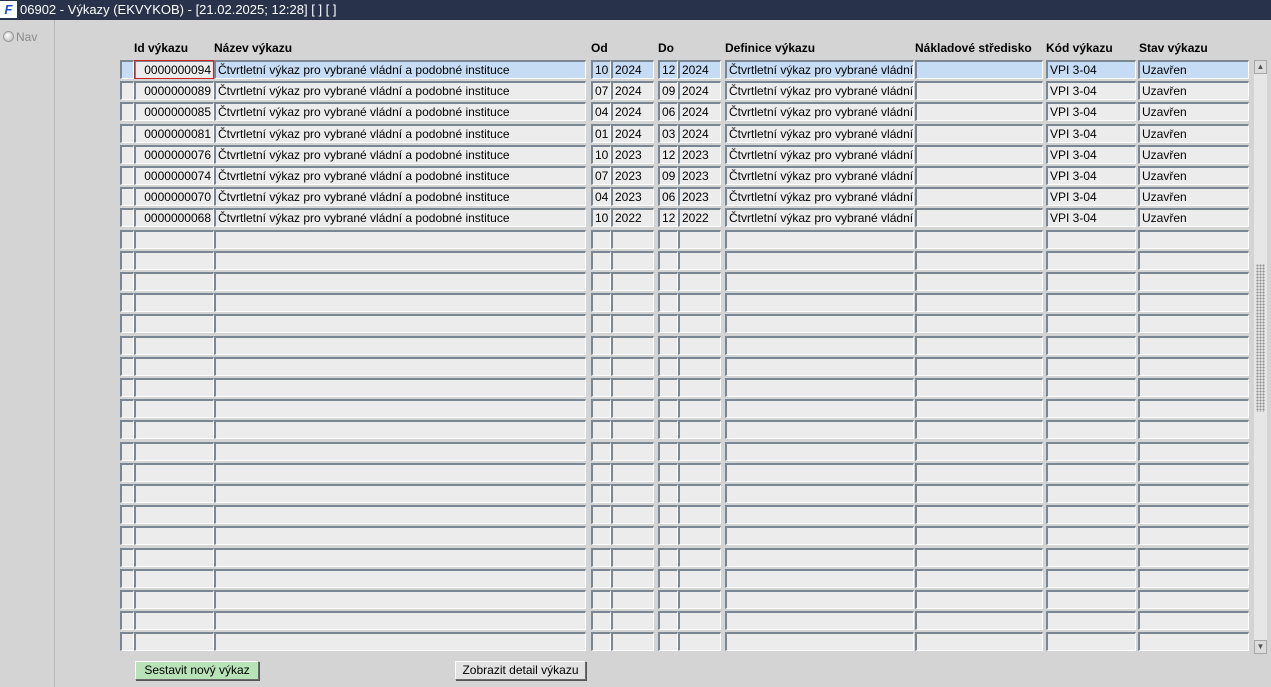 Image resolution: width=1271 pixels, height=687 pixels. Describe the element at coordinates (197, 670) in the screenshot. I see `new-report-button: Sestavit nový výkaz` at that location.